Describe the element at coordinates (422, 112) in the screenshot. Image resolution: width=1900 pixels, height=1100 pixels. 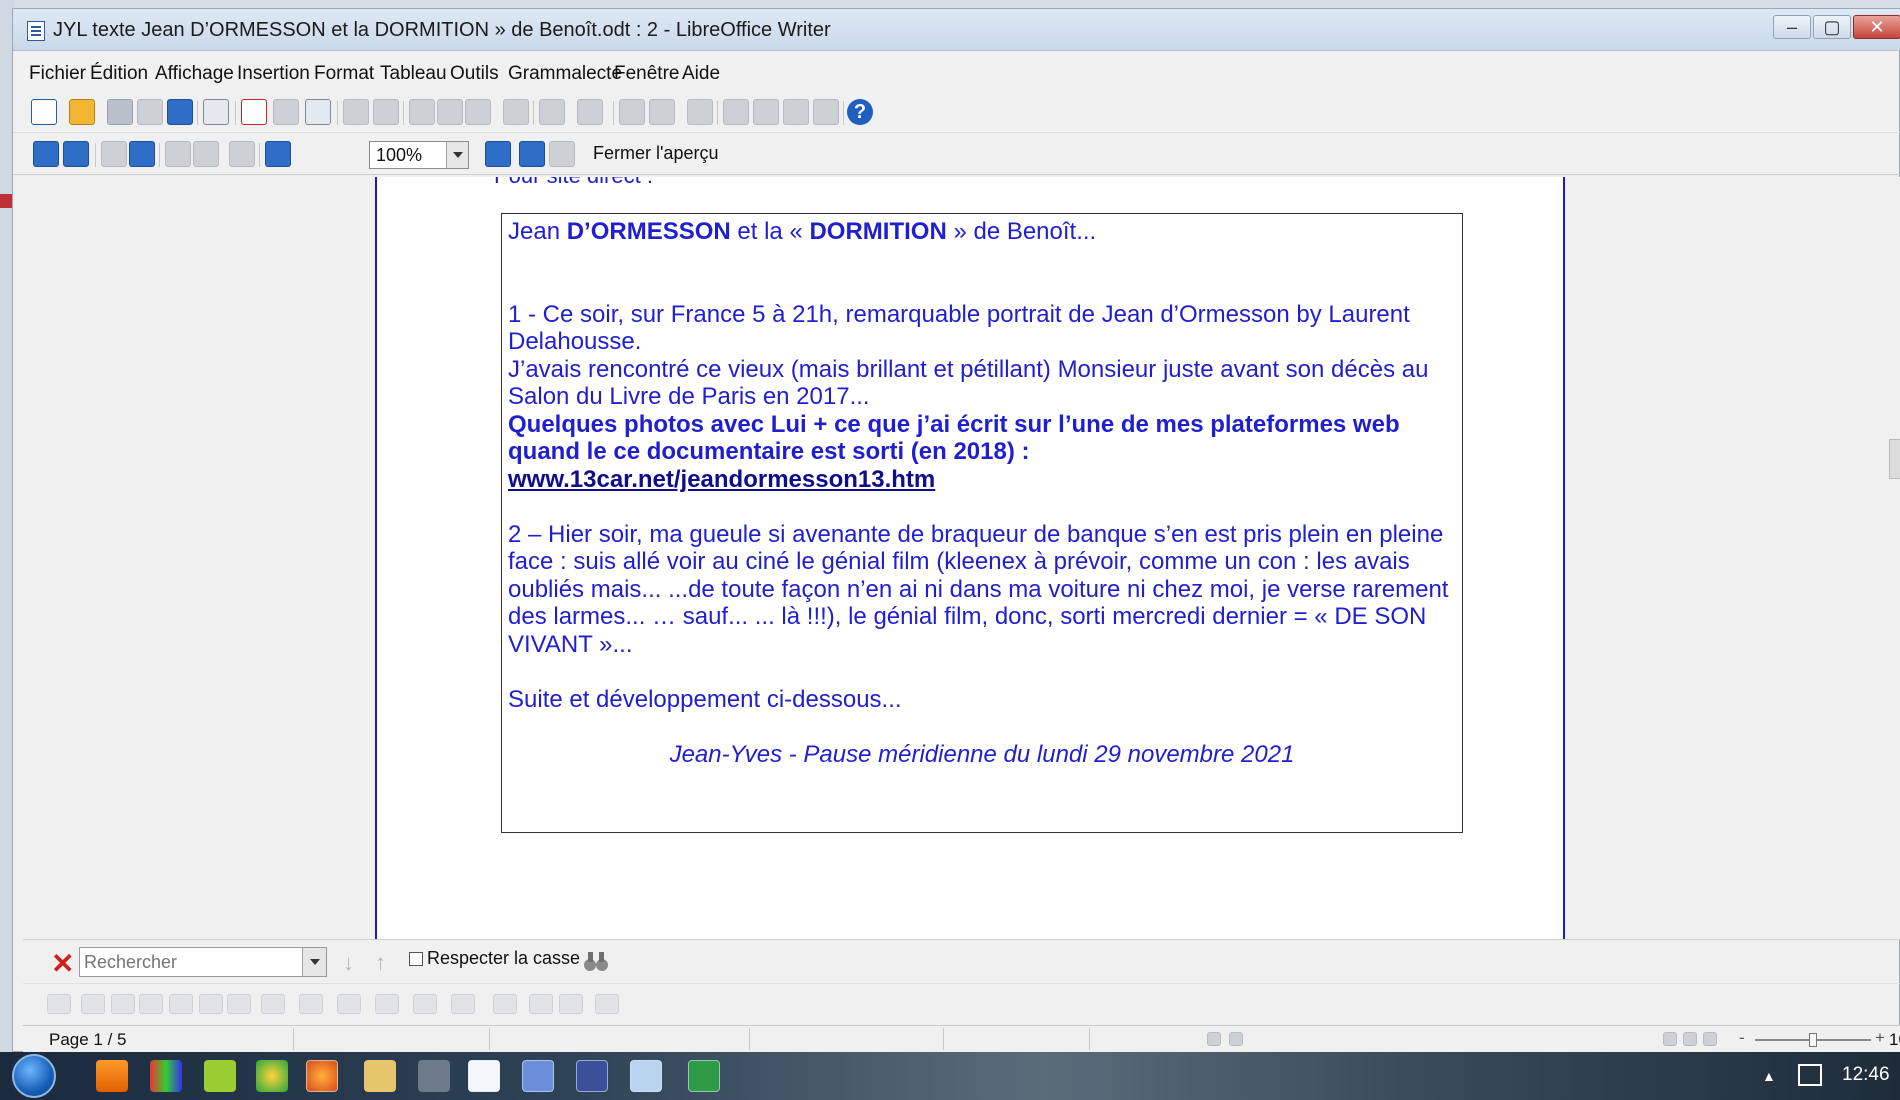
I see `cut-icon` at that location.